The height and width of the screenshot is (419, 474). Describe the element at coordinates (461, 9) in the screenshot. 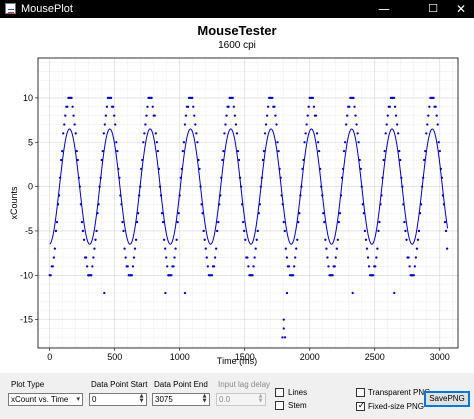

I see `close-icon: ✕` at that location.